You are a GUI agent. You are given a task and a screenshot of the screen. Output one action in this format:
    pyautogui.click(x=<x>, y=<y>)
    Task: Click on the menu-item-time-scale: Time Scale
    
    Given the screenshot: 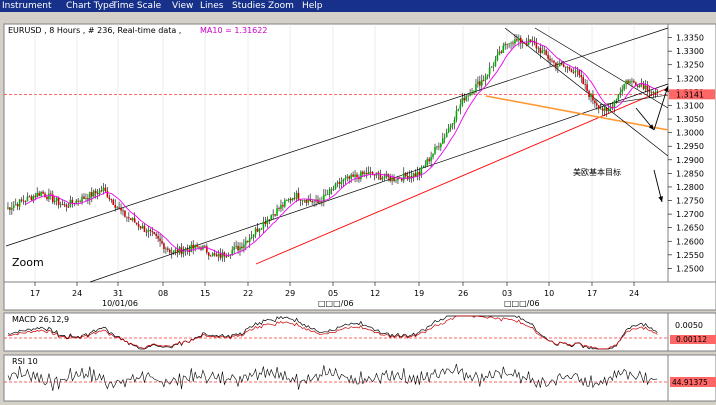 What is the action you would take?
    pyautogui.click(x=136, y=6)
    